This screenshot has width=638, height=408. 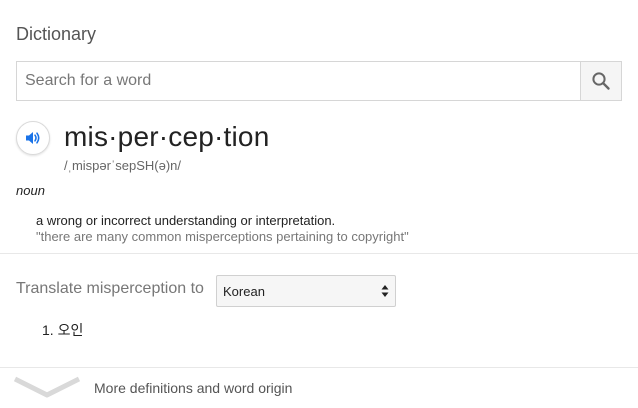 What do you see at coordinates (70, 330) in the screenshot?
I see `translation-text: 오인` at bounding box center [70, 330].